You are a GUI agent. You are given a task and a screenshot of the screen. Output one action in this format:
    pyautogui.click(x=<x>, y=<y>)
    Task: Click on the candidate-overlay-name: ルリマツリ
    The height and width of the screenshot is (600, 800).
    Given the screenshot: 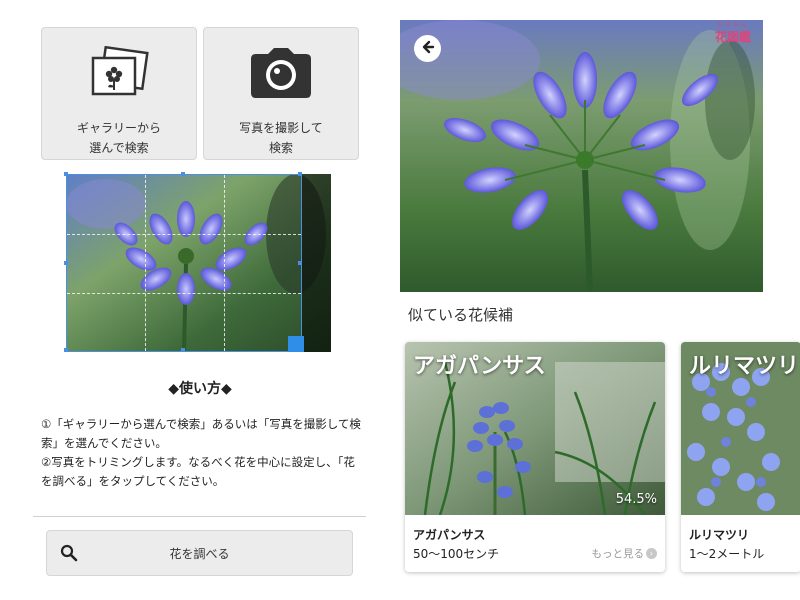 What is the action you would take?
    pyautogui.click(x=744, y=366)
    